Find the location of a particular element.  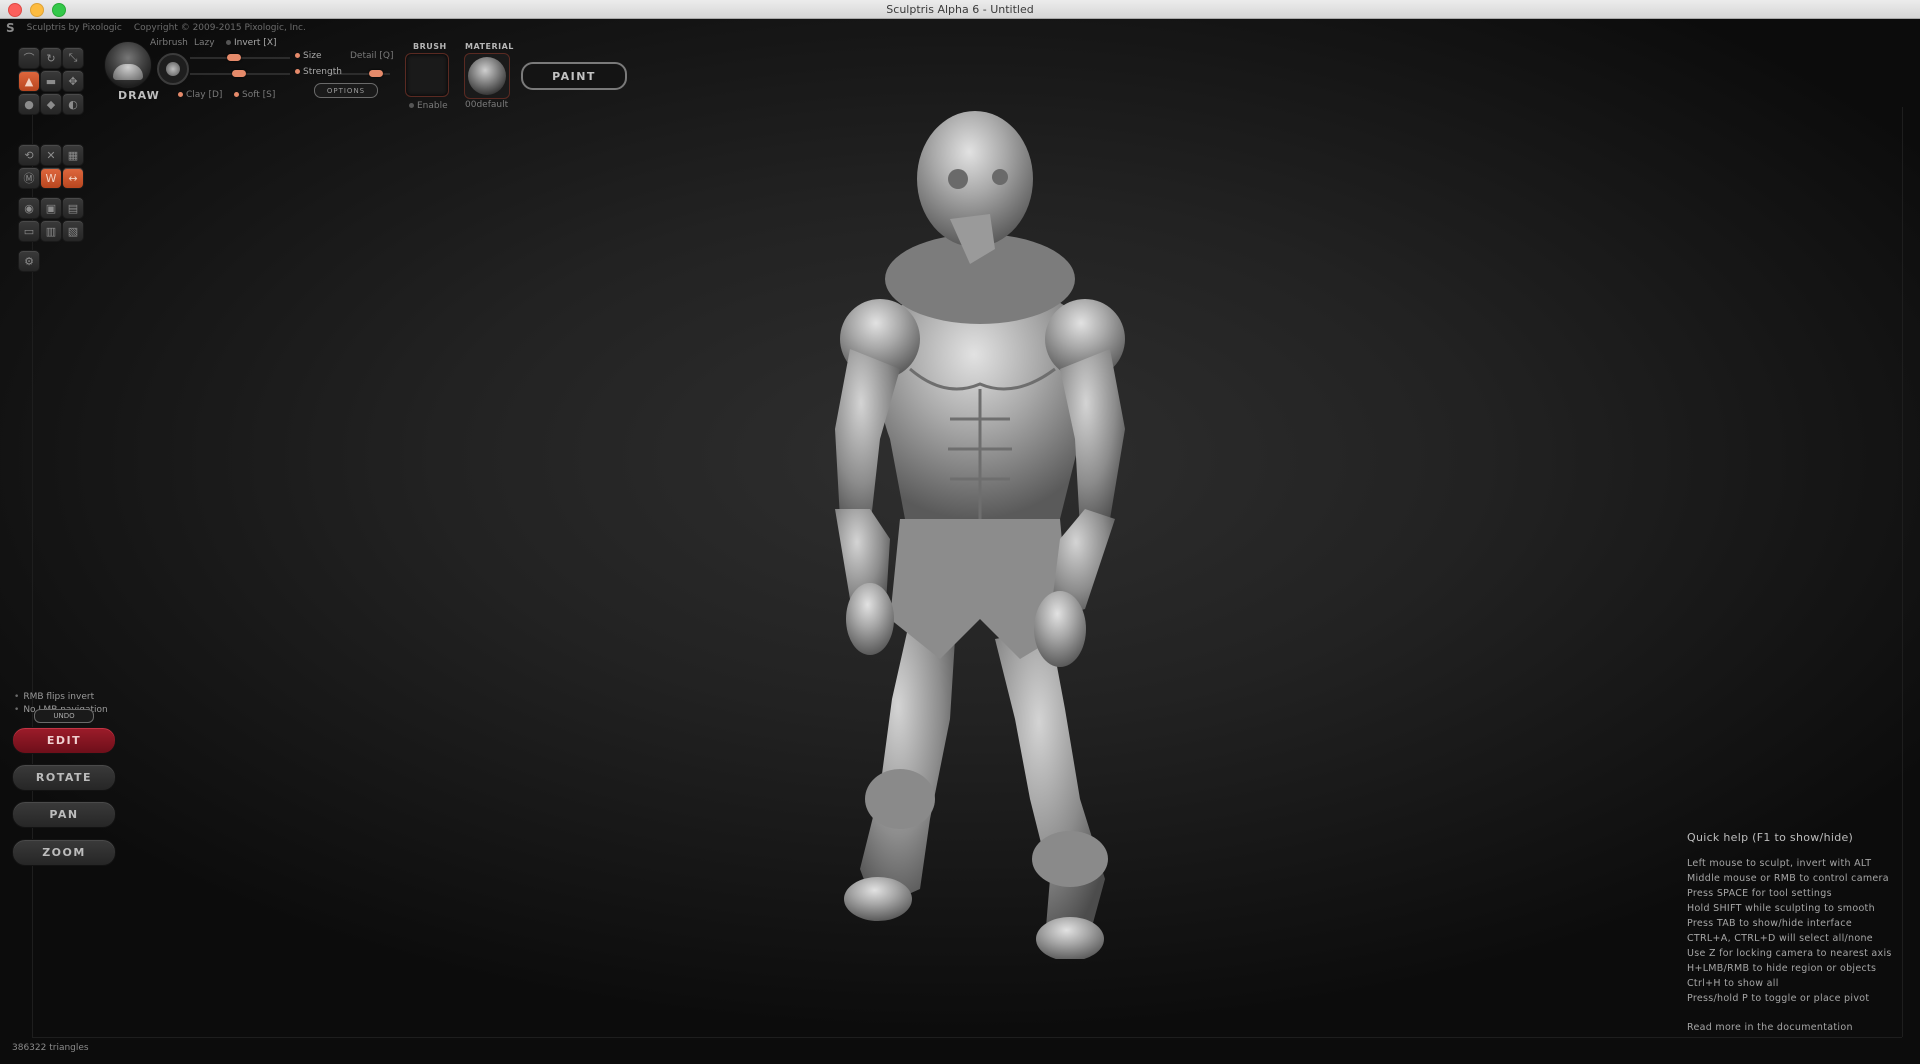

help-line: Press SPACE for tool settings is located at coordinates (1759, 893).